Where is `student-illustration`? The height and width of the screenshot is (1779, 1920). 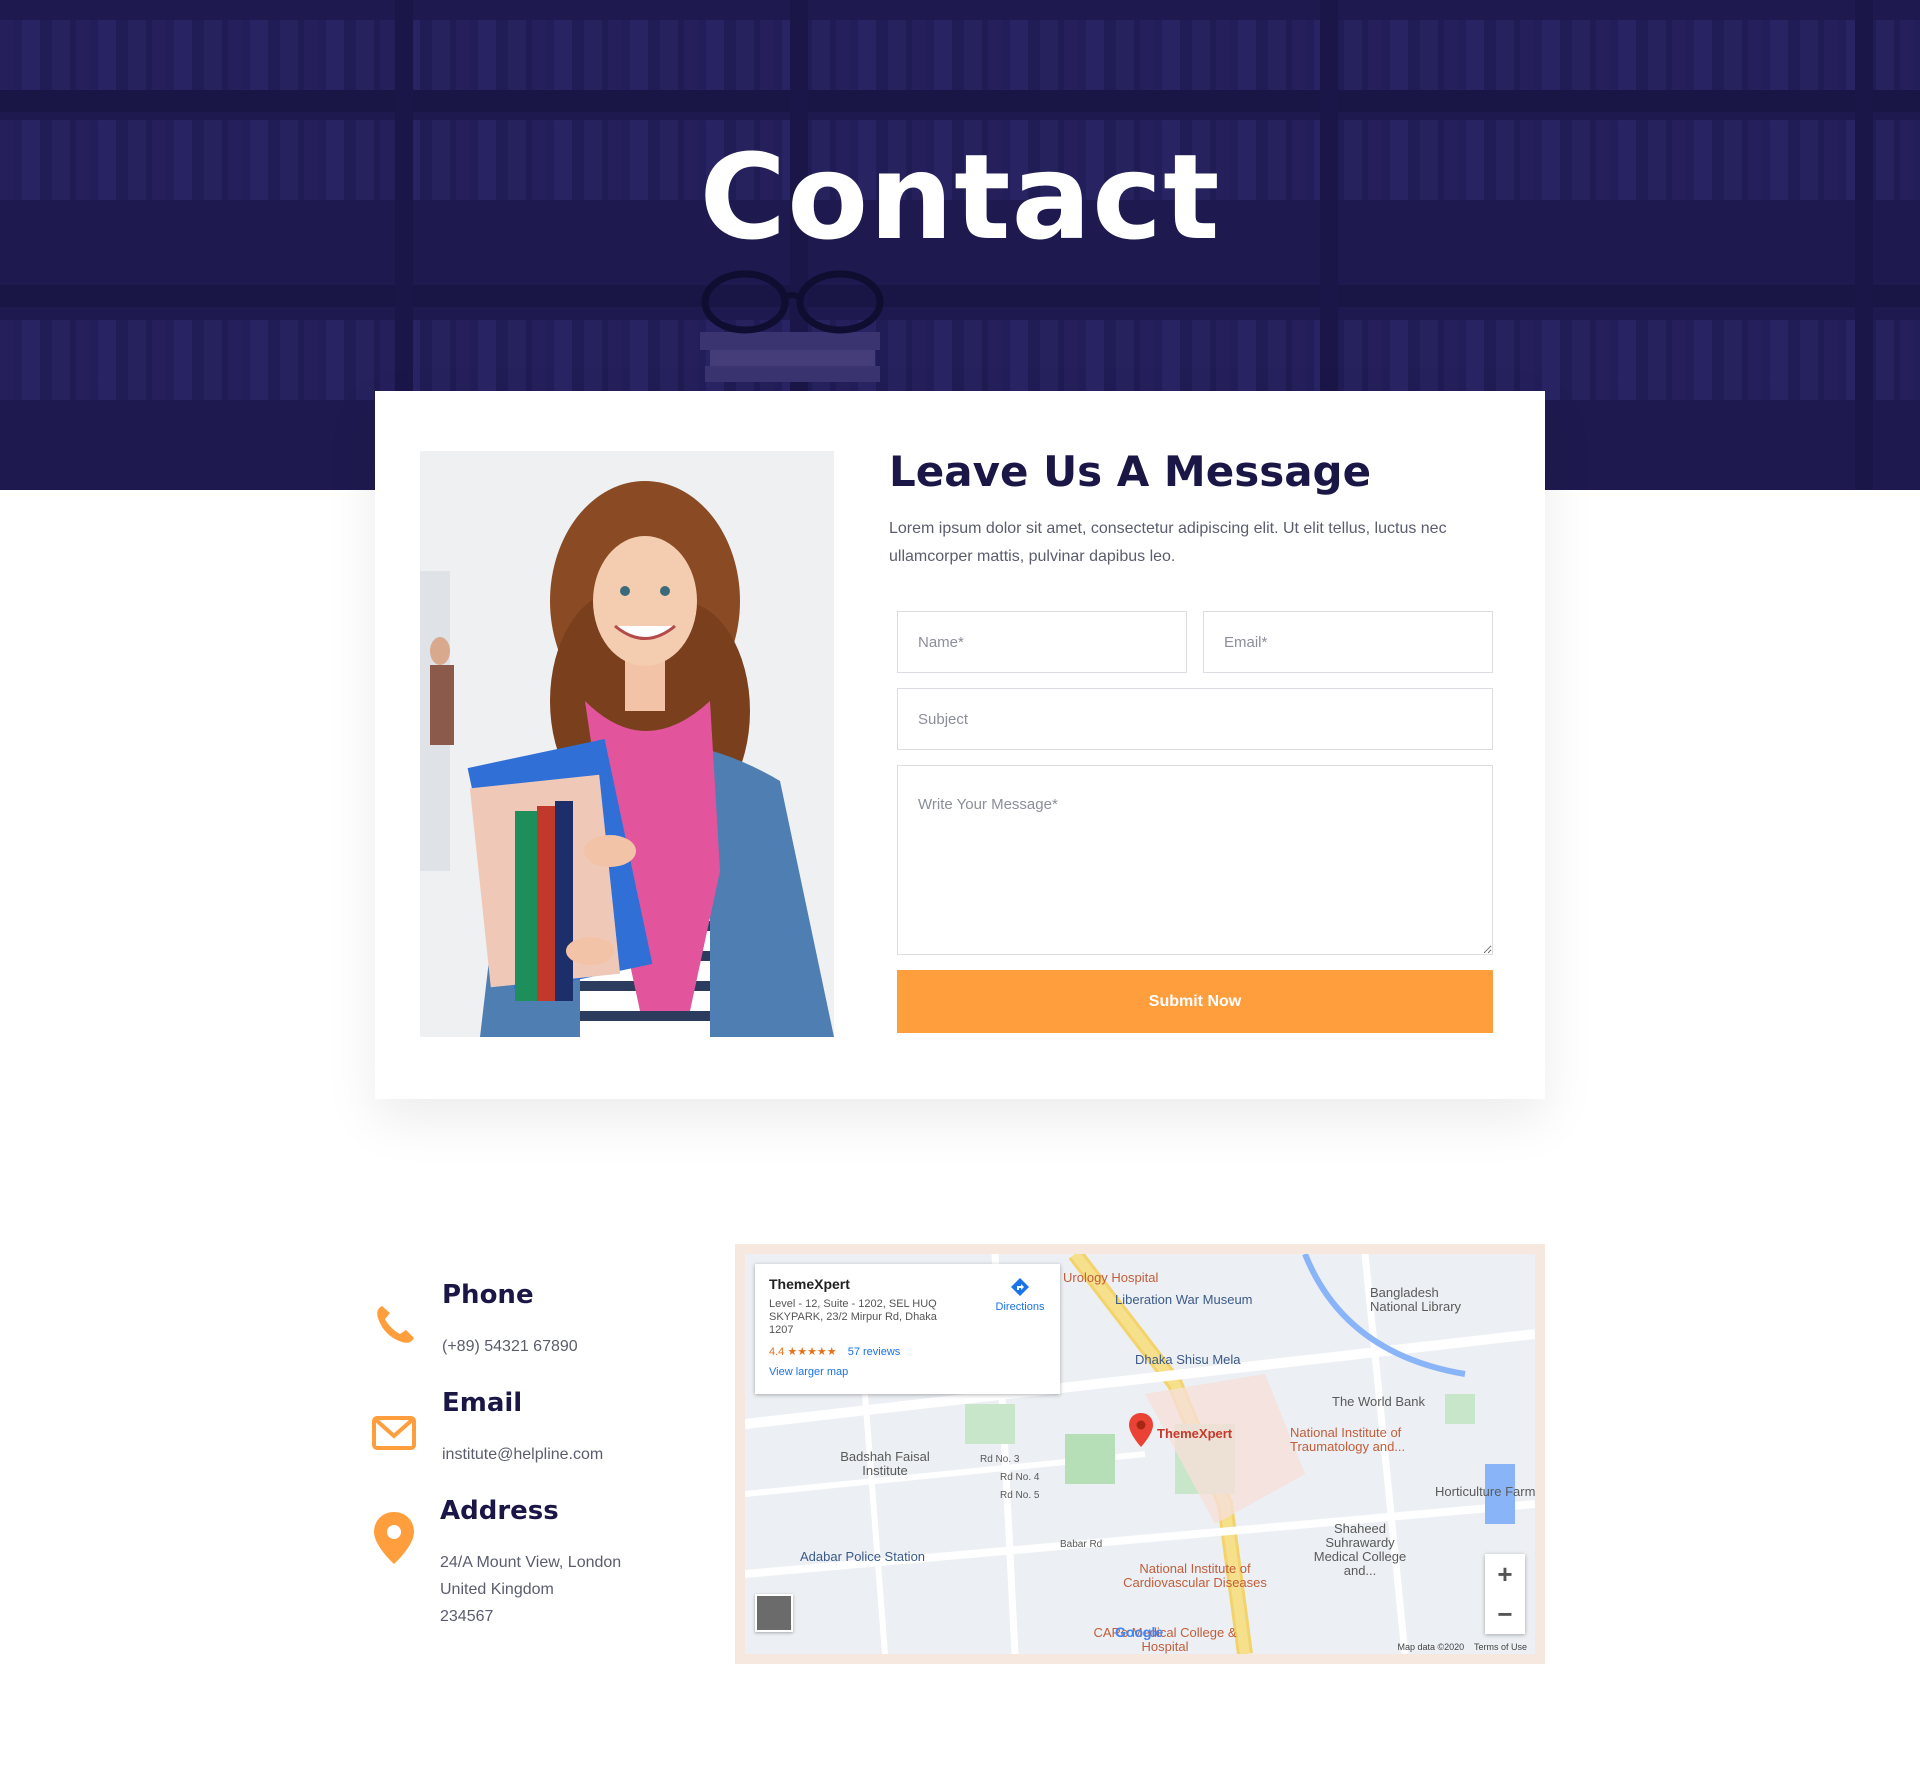 student-illustration is located at coordinates (627, 744).